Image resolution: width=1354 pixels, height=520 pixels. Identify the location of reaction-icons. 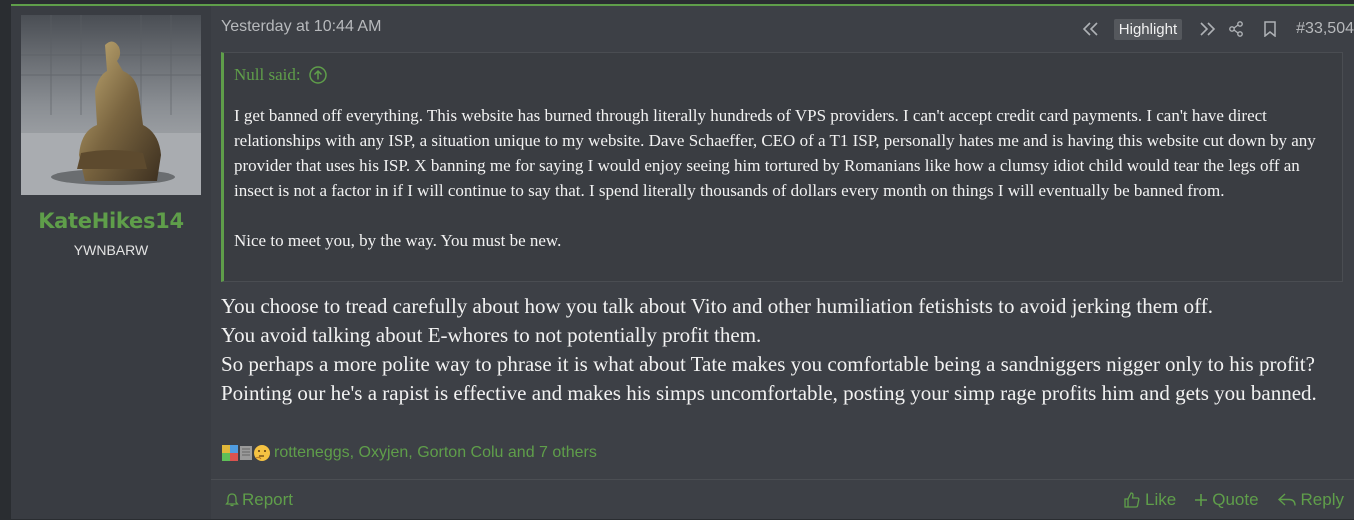
(246, 453).